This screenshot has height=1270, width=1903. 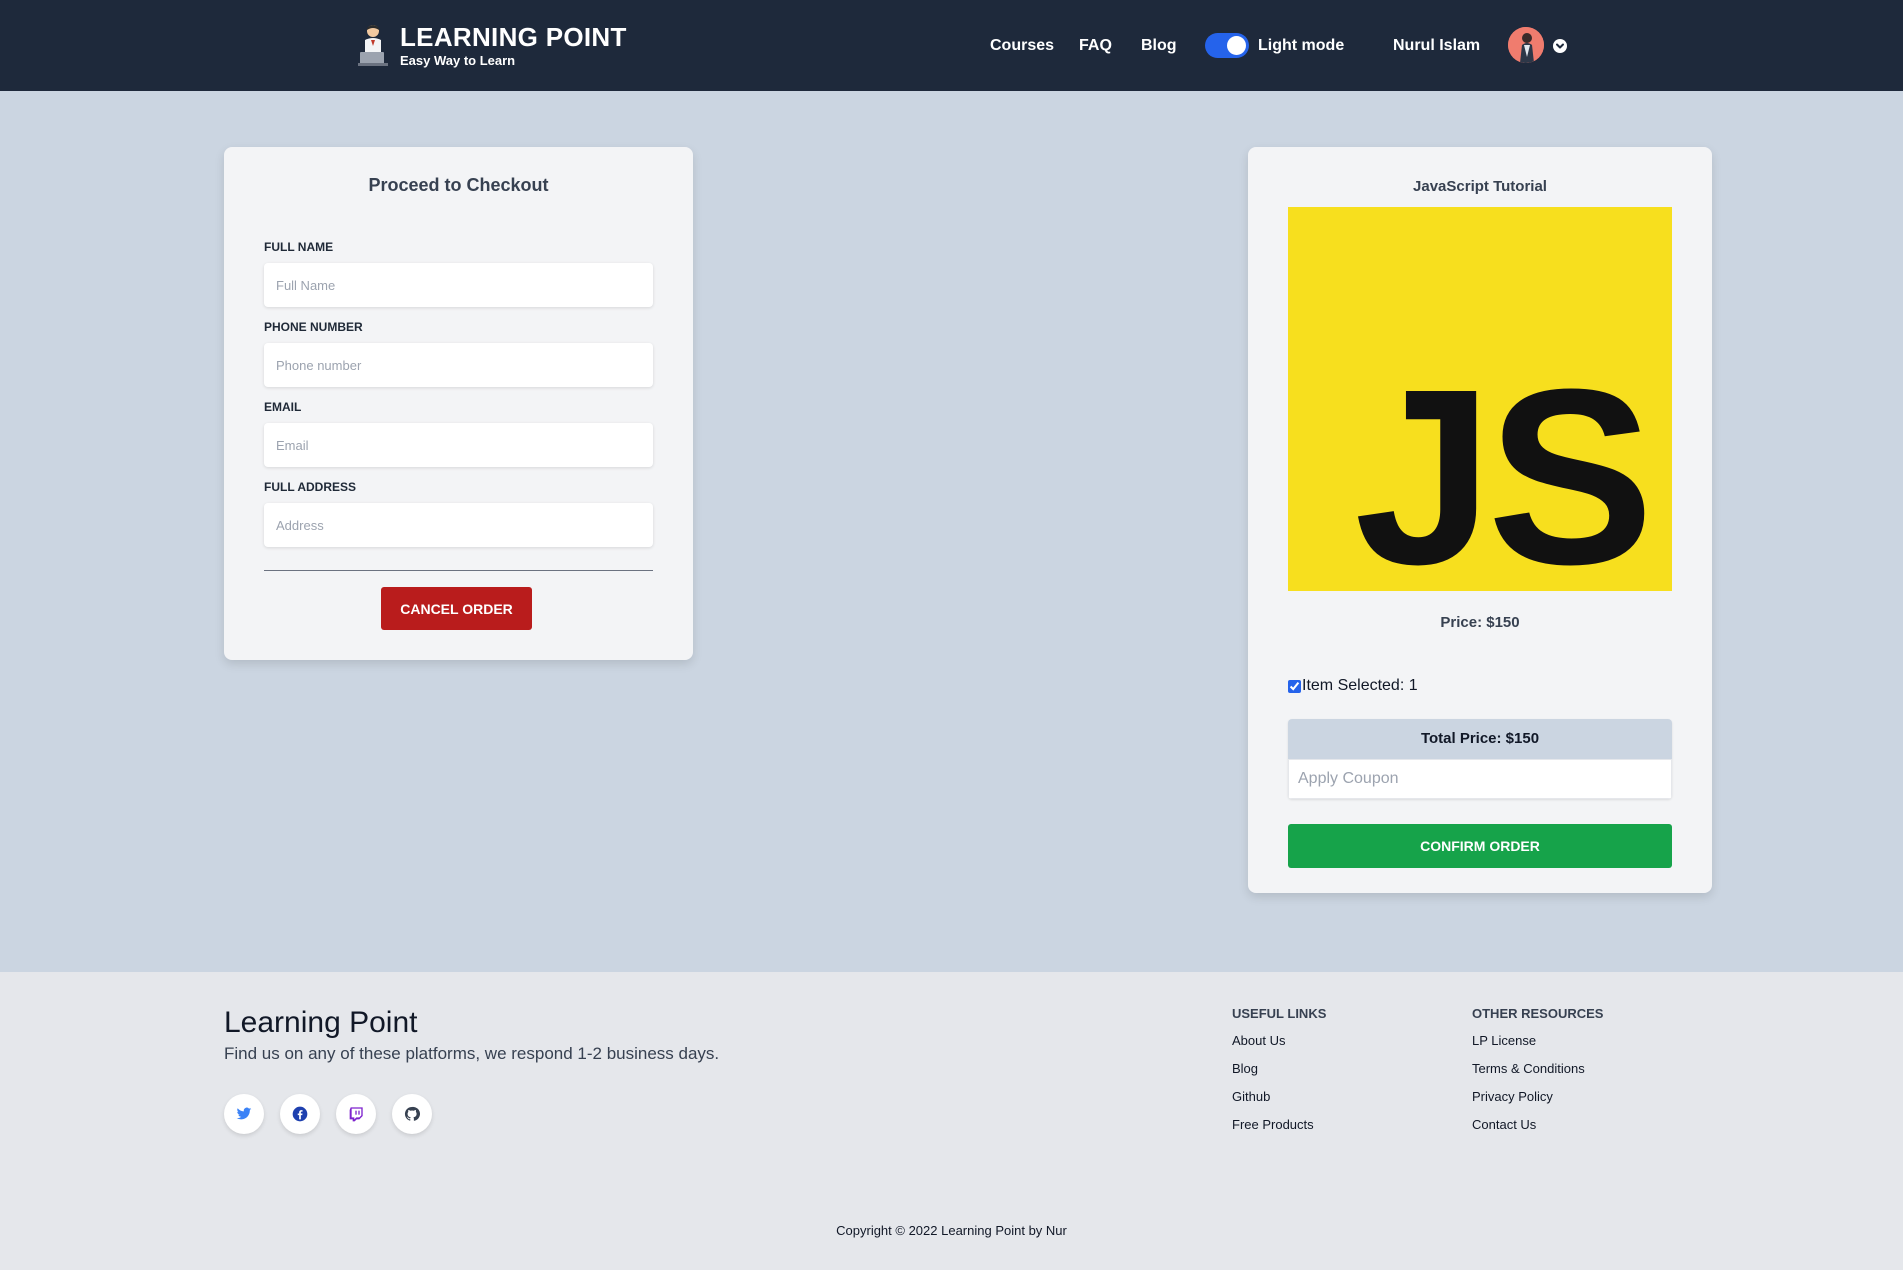 What do you see at coordinates (1480, 622) in the screenshot?
I see `product-price: Price: $150` at bounding box center [1480, 622].